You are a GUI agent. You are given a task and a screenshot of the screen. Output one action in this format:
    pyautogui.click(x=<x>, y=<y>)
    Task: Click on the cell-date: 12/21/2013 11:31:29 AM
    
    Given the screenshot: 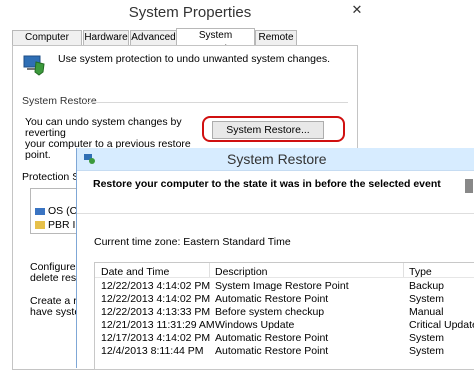 What is the action you would take?
    pyautogui.click(x=158, y=325)
    